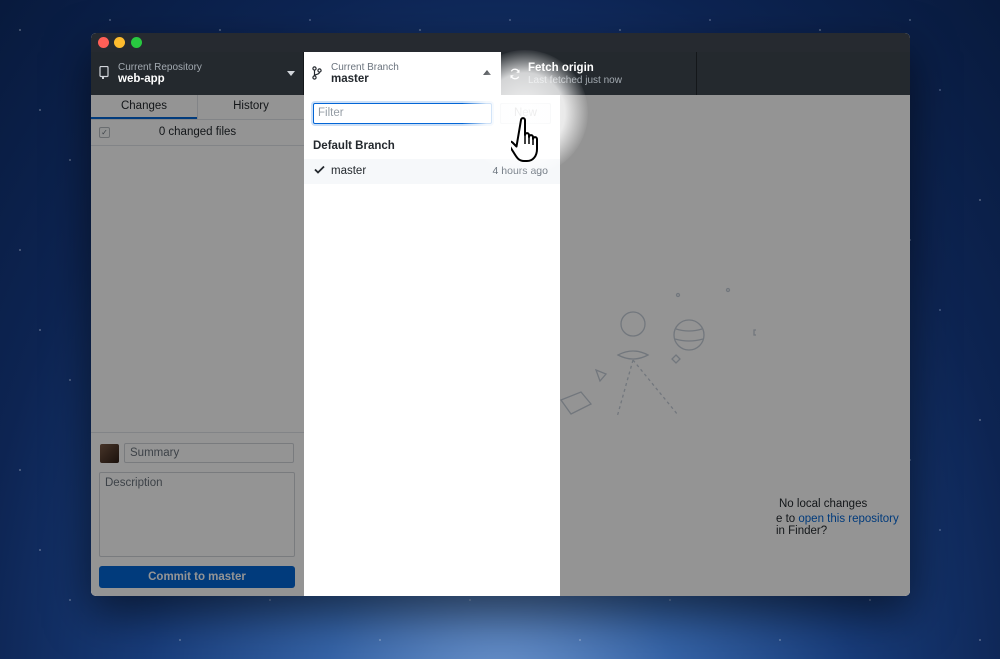 This screenshot has height=659, width=1000. Describe the element at coordinates (104, 74) in the screenshot. I see `repo-icon` at that location.